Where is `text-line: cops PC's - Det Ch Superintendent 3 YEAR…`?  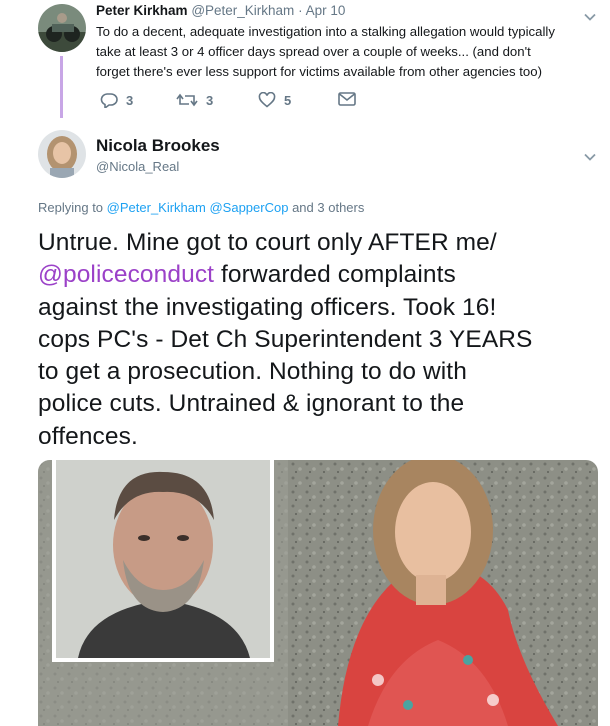
text-line: cops PC's - Det Ch Superintendent 3 YEAR… is located at coordinates (285, 339).